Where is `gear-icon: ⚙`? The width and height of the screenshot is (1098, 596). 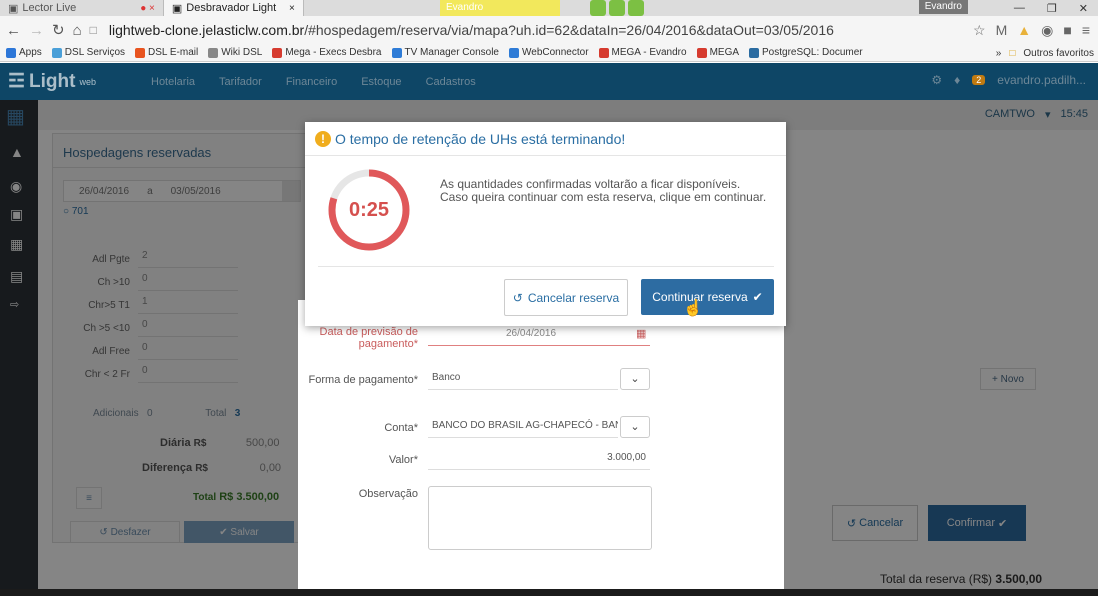
gear-icon: ⚙ is located at coordinates (936, 80).